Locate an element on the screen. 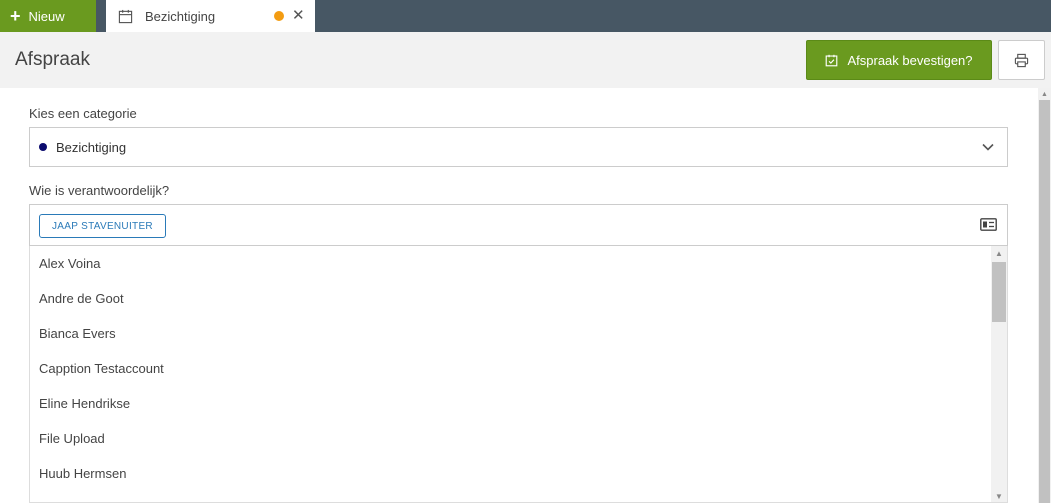 The height and width of the screenshot is (503, 1051). dropdown-scrollbar: ▲ ▼ is located at coordinates (999, 374).